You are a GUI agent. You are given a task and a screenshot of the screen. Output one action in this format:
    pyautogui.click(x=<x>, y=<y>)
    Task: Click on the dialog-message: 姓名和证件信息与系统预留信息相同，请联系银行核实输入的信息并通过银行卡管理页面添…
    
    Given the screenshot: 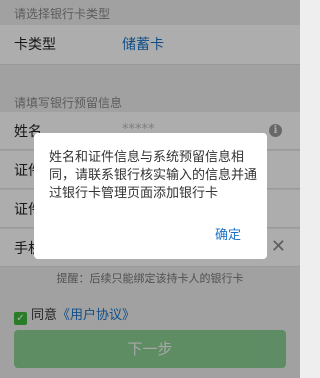 What is the action you would take?
    pyautogui.click(x=153, y=175)
    